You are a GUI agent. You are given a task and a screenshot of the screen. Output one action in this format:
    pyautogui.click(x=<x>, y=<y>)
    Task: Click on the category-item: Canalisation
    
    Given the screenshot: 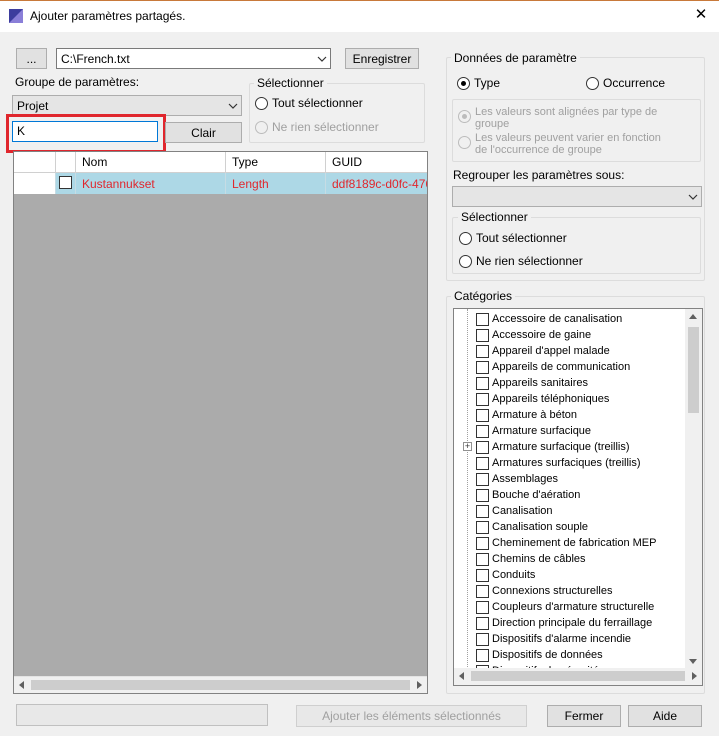 What is the action you would take?
    pyautogui.click(x=514, y=511)
    